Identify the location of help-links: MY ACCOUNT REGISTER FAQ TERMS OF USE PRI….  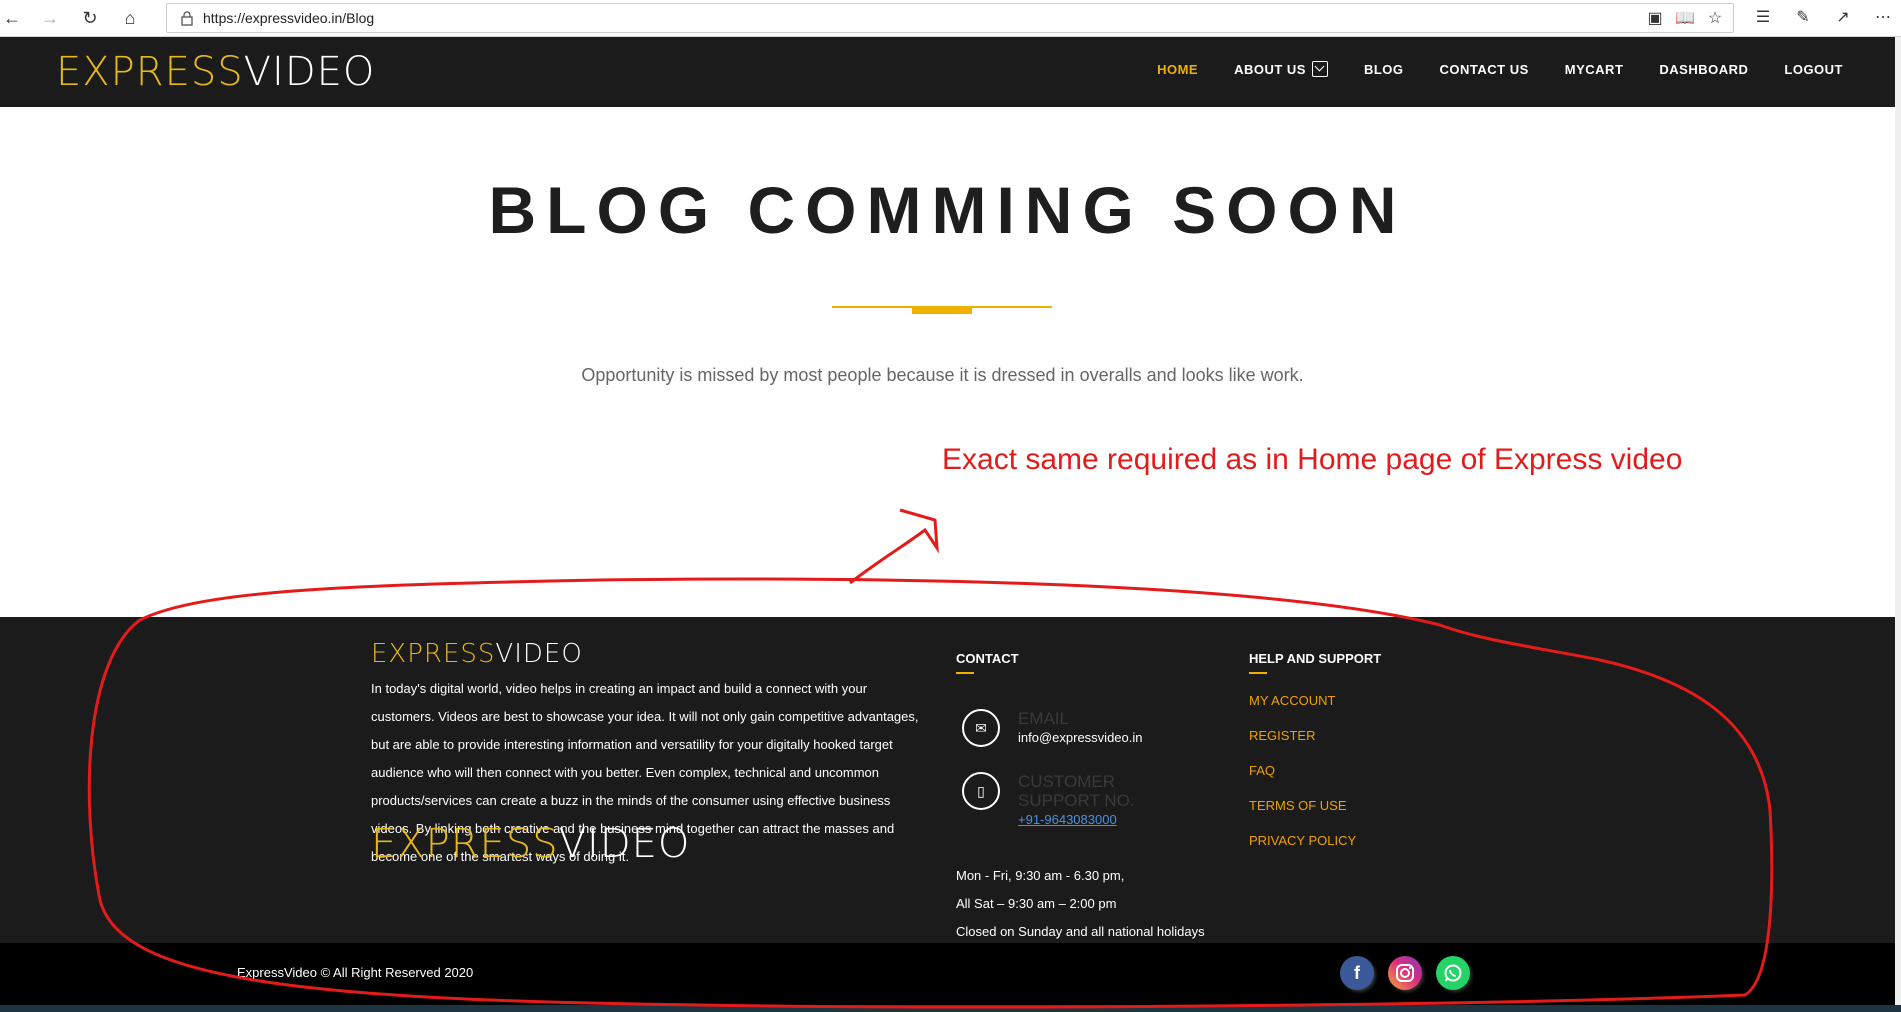
(1302, 770).